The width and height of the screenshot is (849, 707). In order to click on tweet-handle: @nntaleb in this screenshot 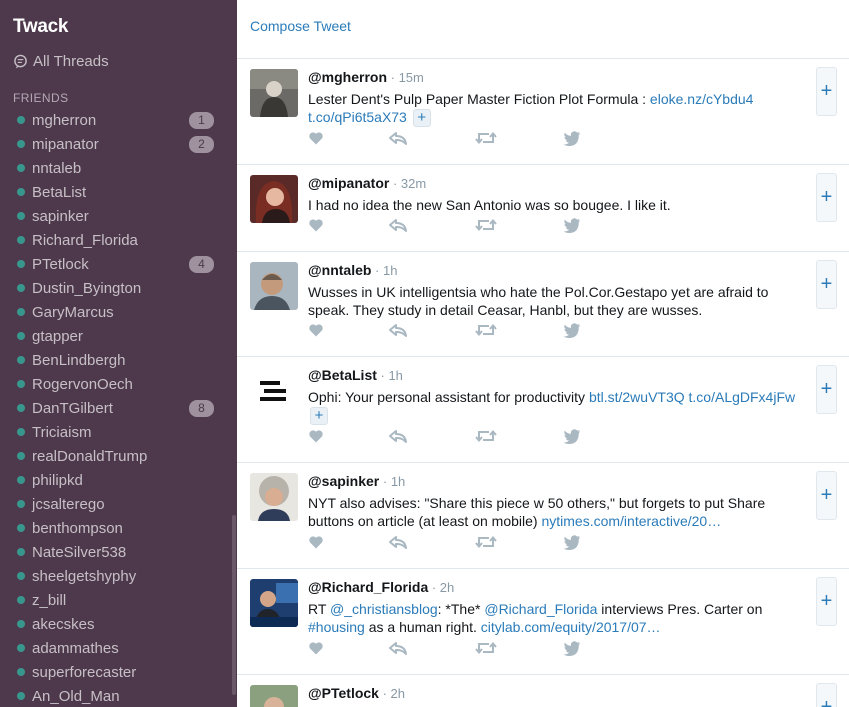, I will do `click(339, 270)`.